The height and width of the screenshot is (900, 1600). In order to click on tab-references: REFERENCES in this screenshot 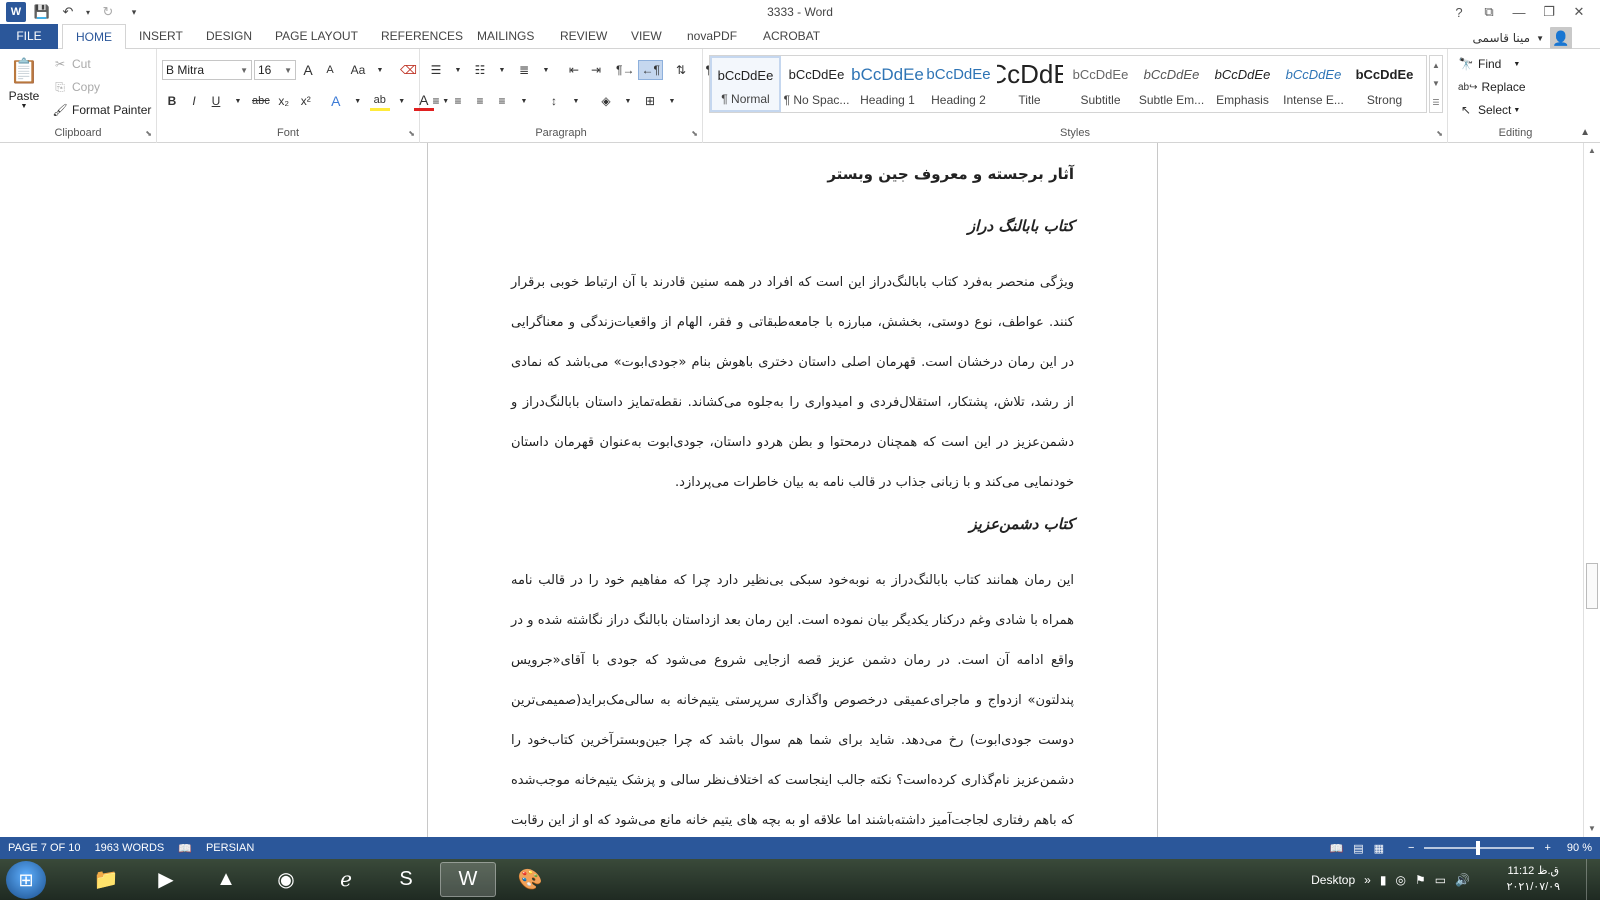, I will do `click(422, 36)`.